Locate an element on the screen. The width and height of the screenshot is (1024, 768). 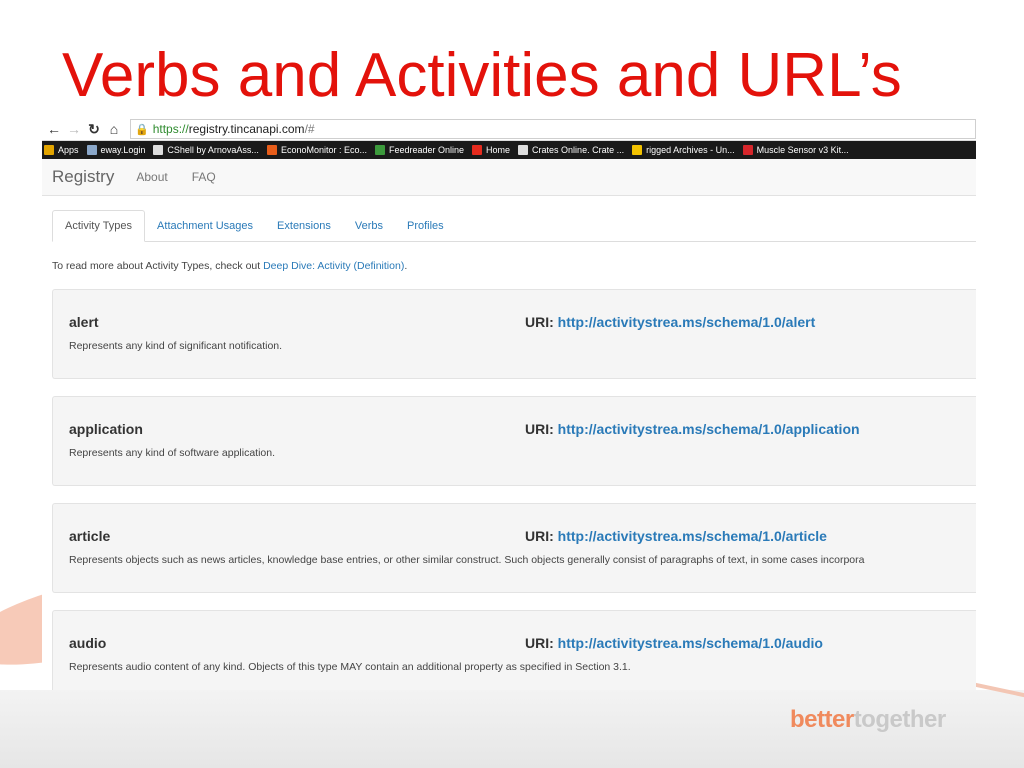
activity-name: application is located at coordinates (106, 429).